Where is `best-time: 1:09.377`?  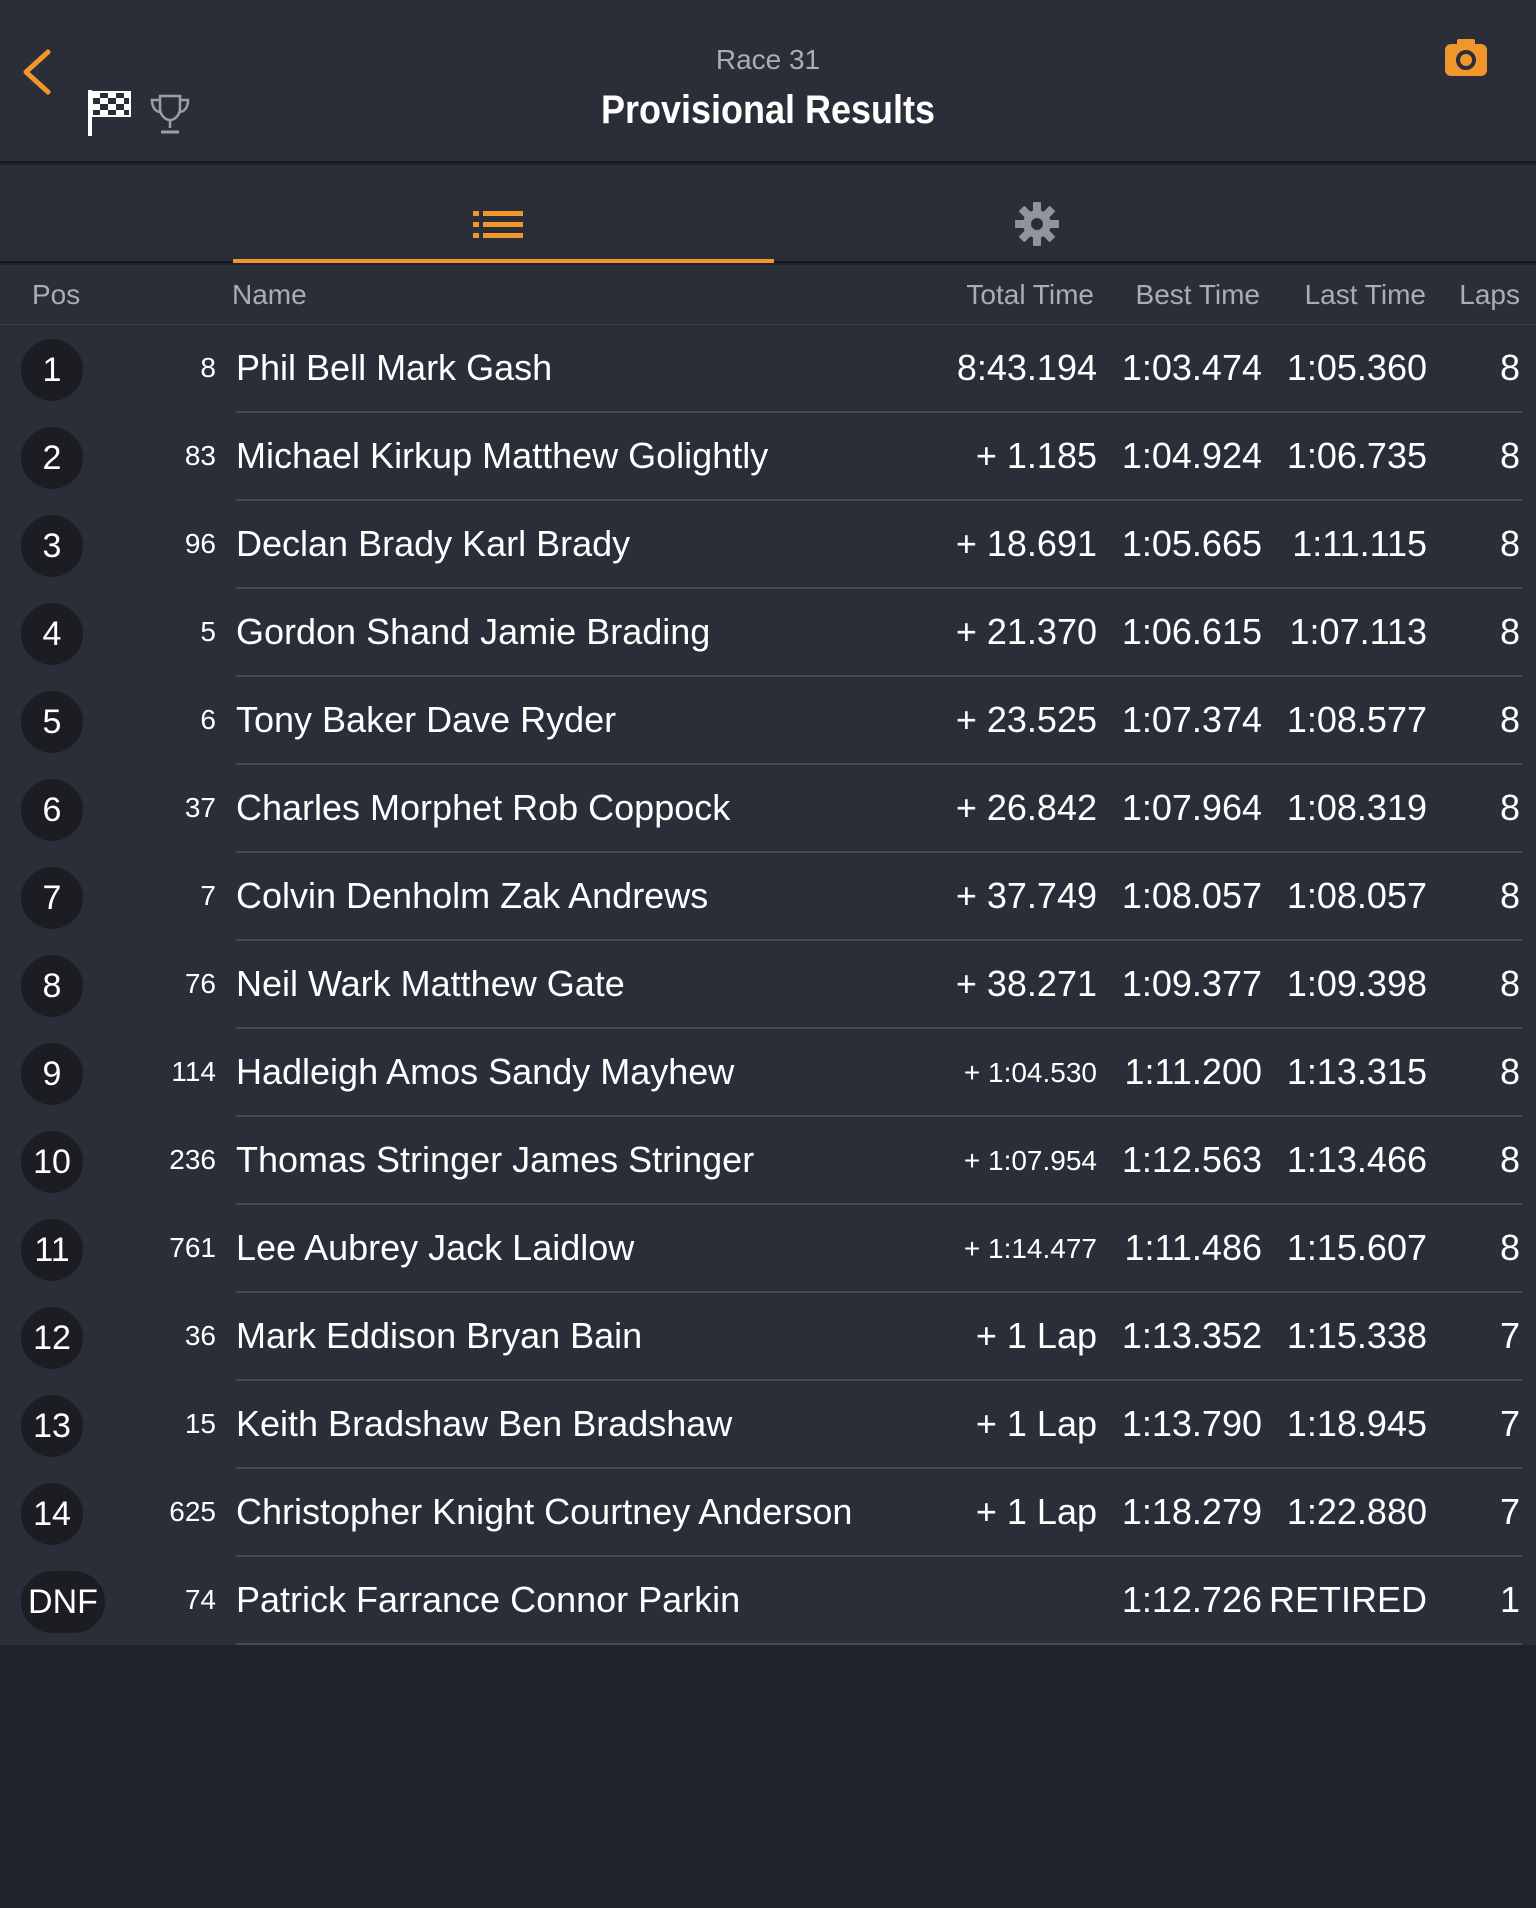
best-time: 1:09.377 is located at coordinates (1191, 983).